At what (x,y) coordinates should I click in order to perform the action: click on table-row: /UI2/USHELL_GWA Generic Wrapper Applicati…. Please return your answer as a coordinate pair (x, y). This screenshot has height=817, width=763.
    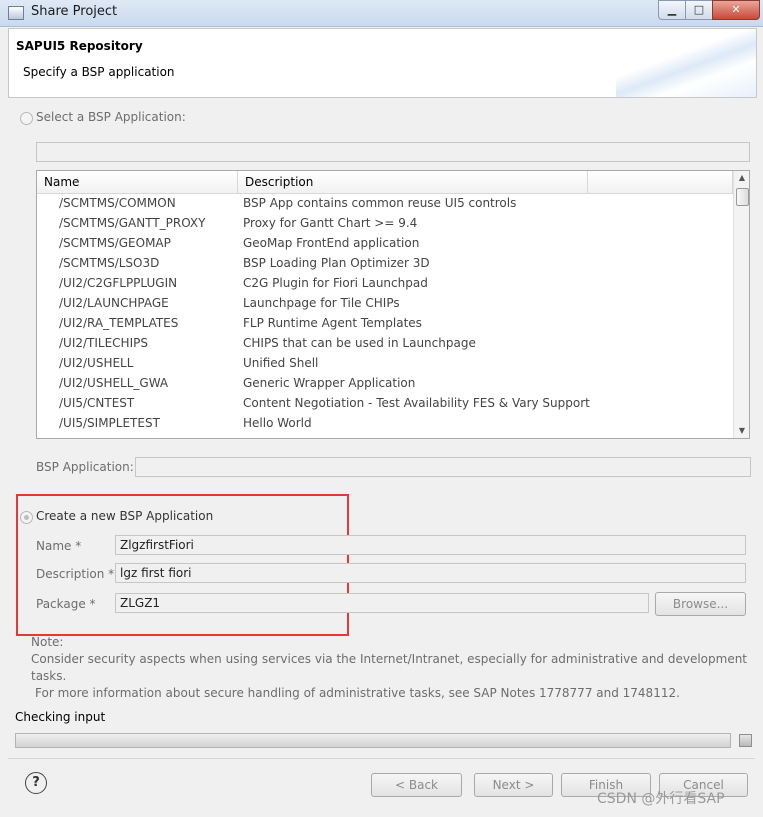
    Looking at the image, I should click on (385, 383).